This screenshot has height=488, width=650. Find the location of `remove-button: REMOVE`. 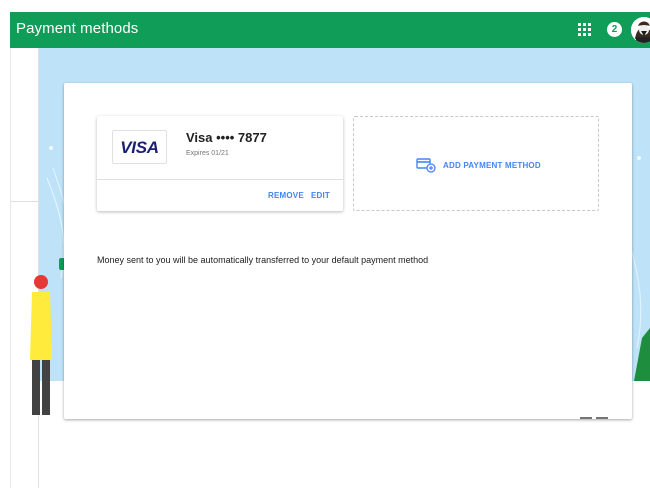

remove-button: REMOVE is located at coordinates (286, 195).